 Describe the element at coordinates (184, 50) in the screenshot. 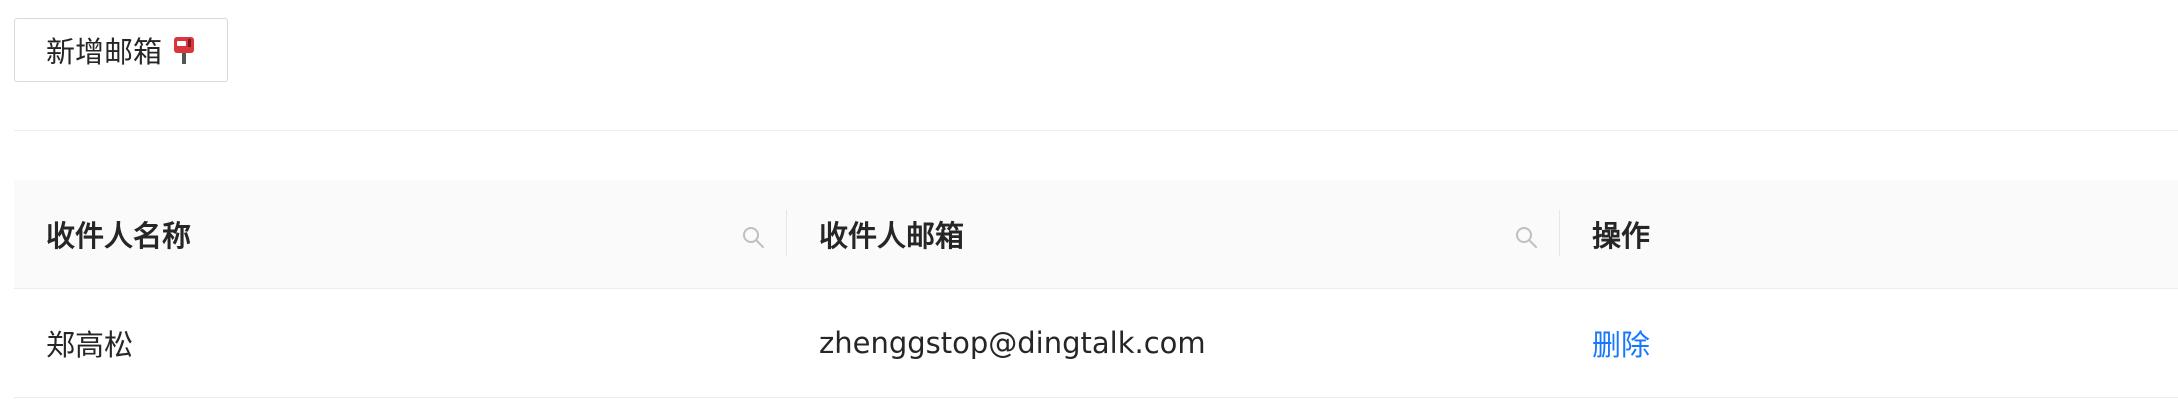

I see `mailbox-icon` at that location.